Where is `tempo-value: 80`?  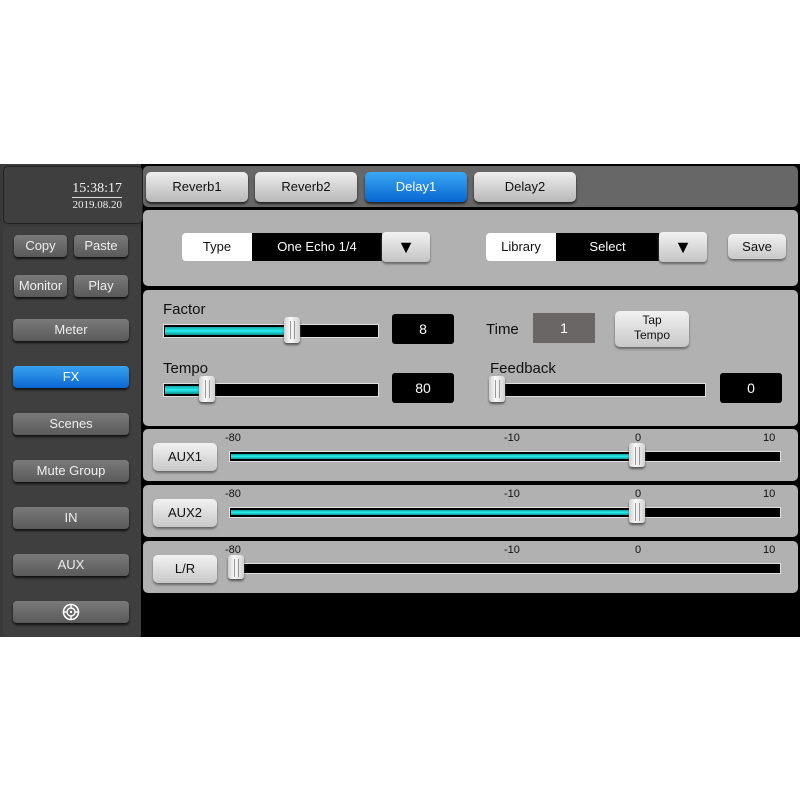
tempo-value: 80 is located at coordinates (423, 388).